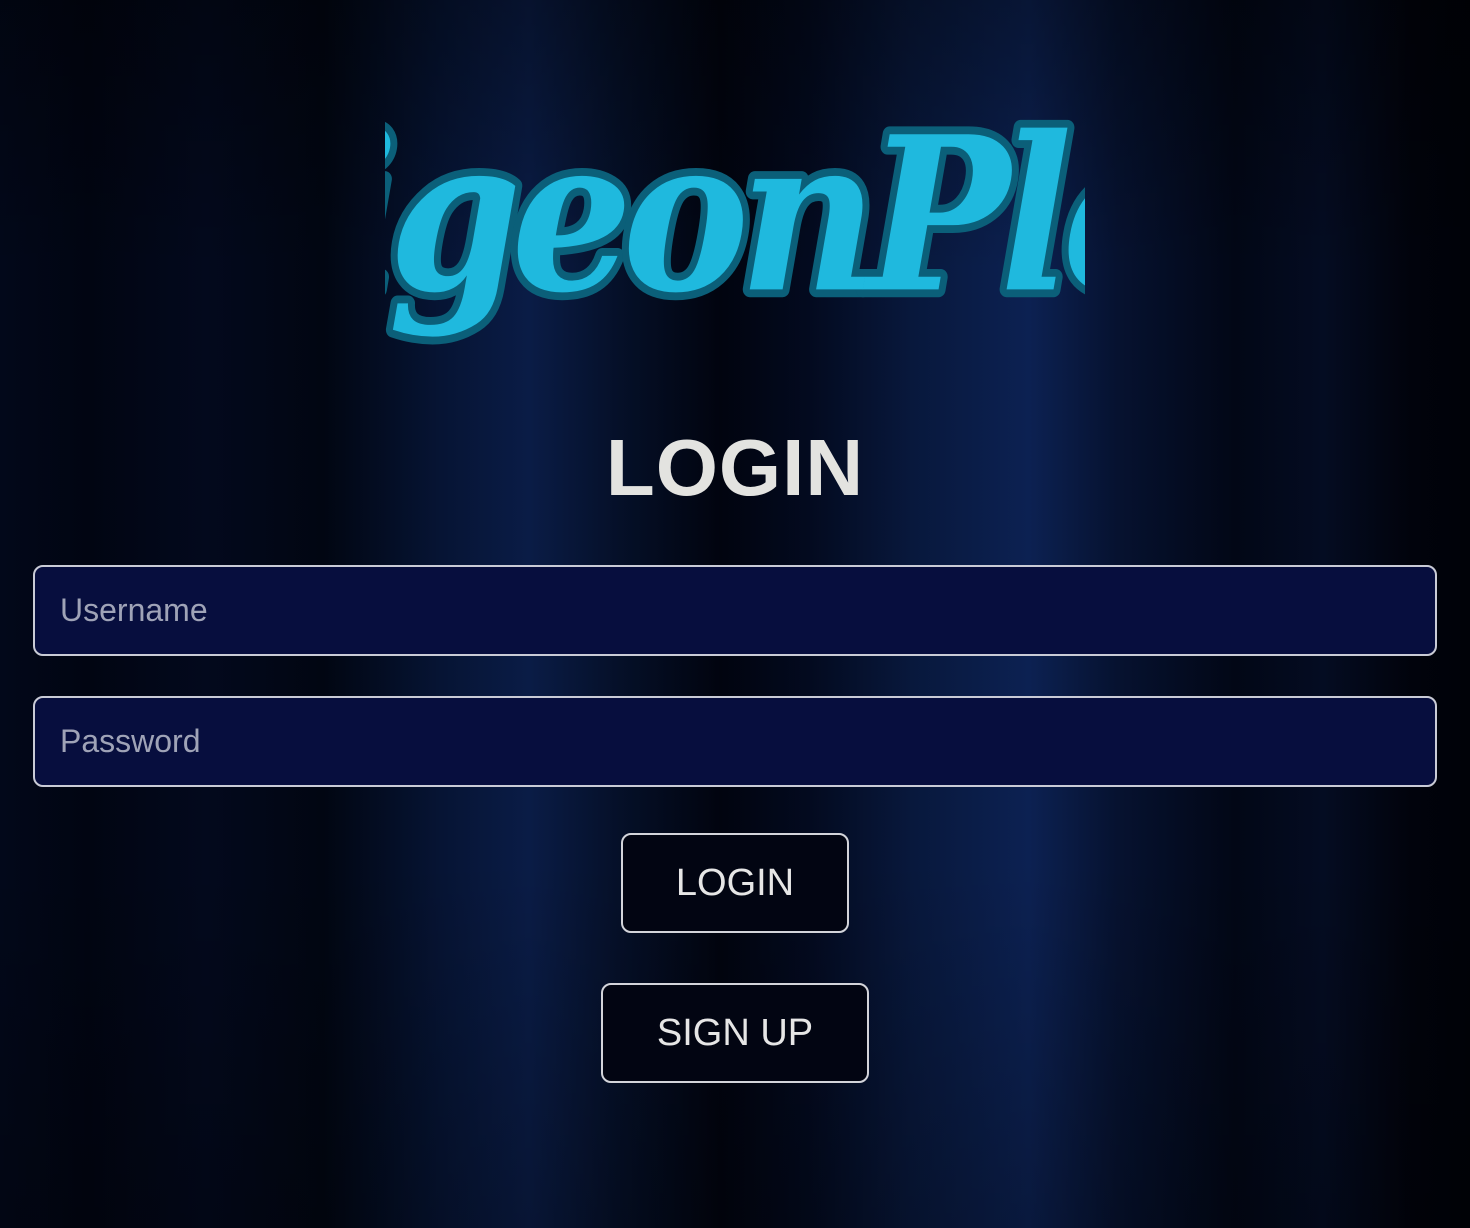 This screenshot has width=1470, height=1228. What do you see at coordinates (735, 1033) in the screenshot?
I see `sign-up-button: SIGN UP` at bounding box center [735, 1033].